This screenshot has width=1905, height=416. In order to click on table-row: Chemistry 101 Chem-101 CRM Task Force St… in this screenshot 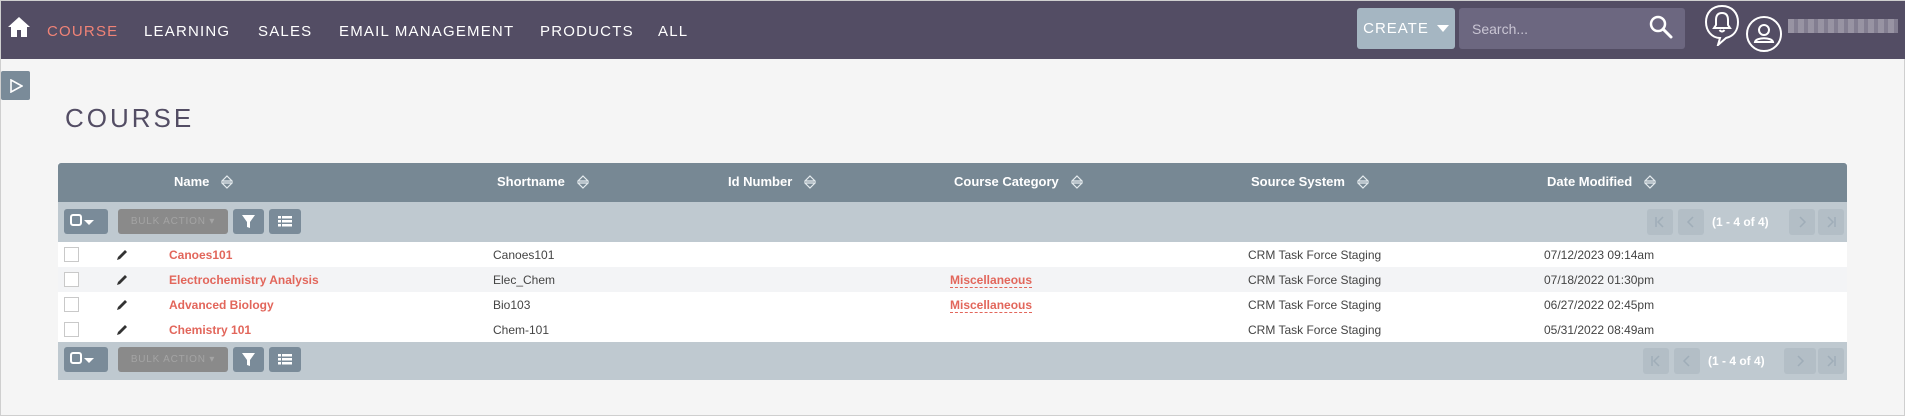, I will do `click(952, 329)`.